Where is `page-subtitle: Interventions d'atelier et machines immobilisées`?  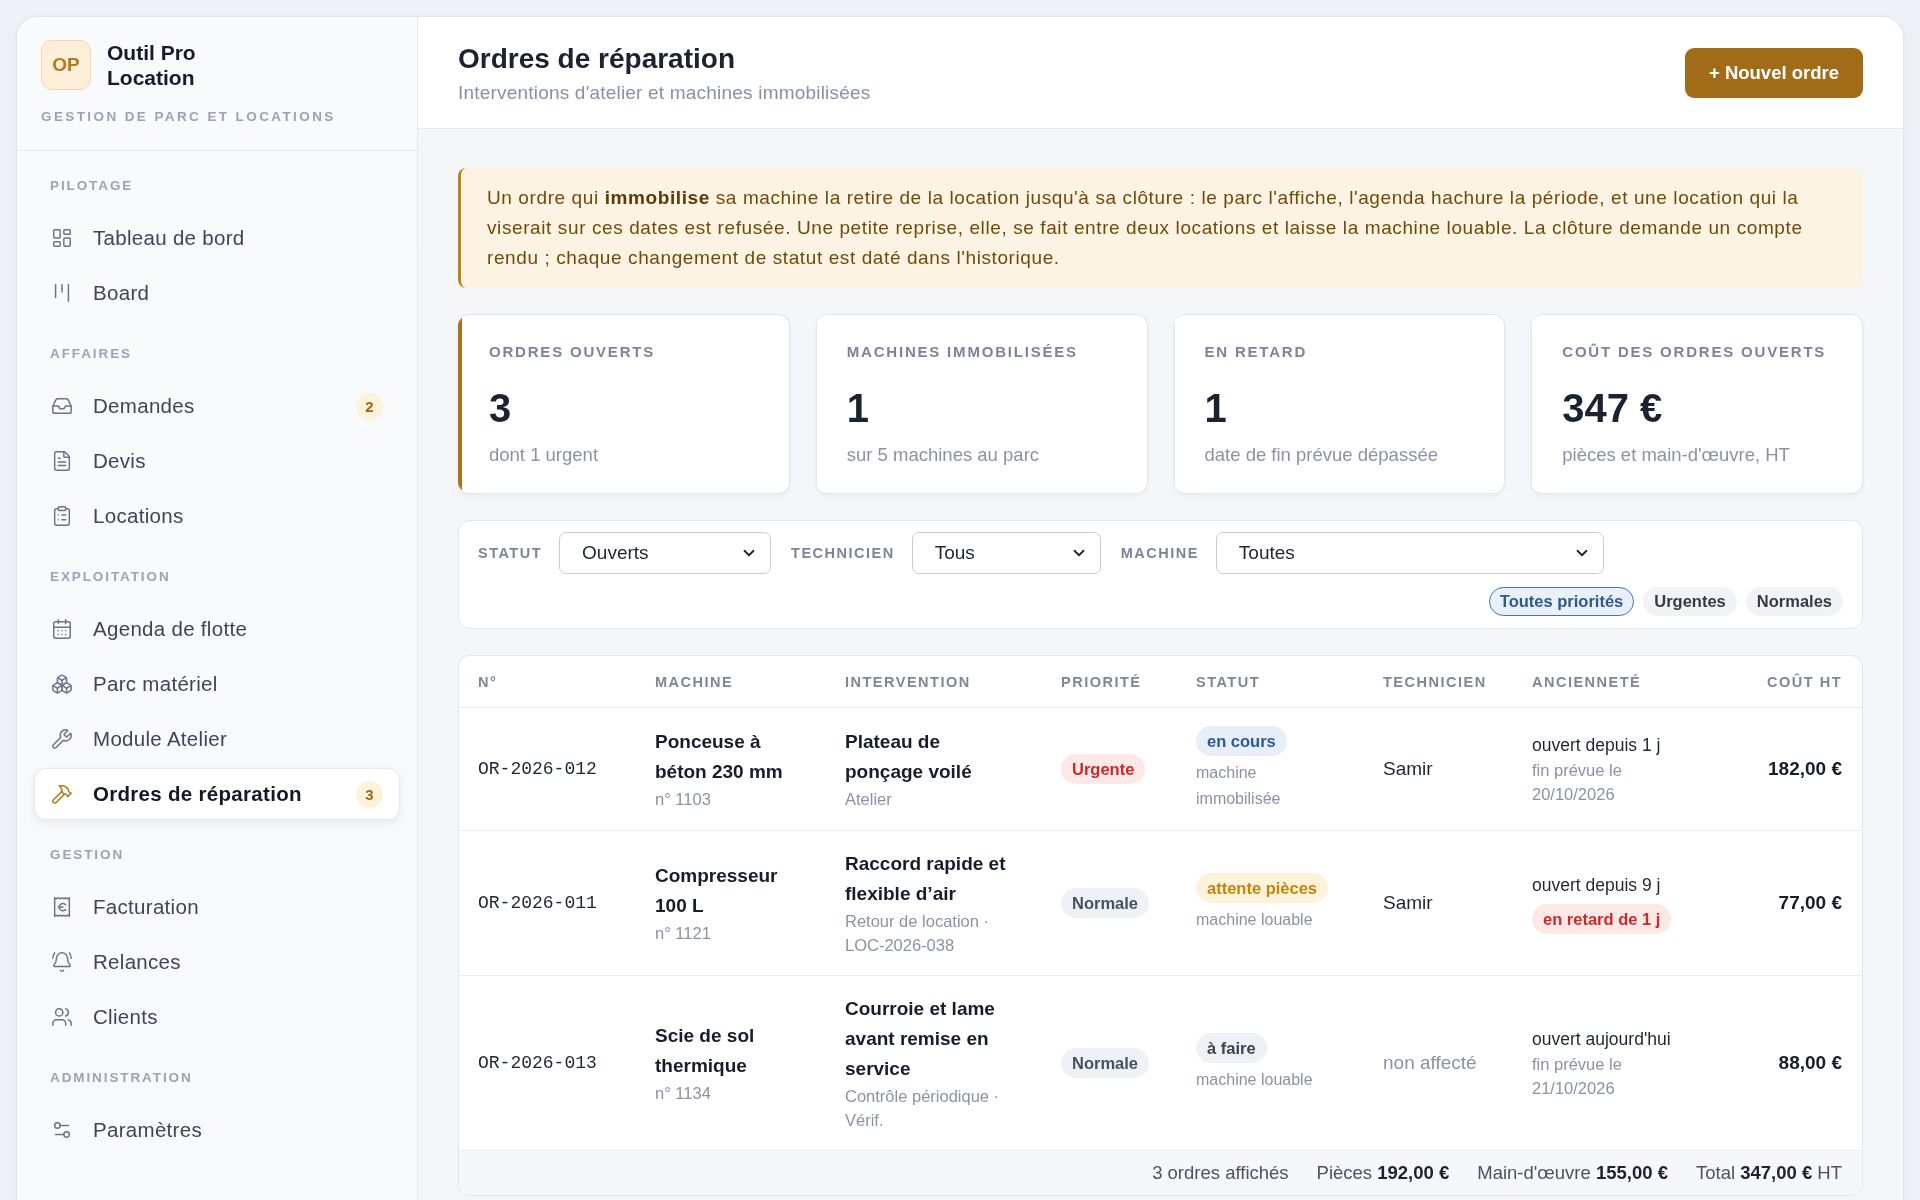
page-subtitle: Interventions d'atelier et machines immobilisées is located at coordinates (664, 92).